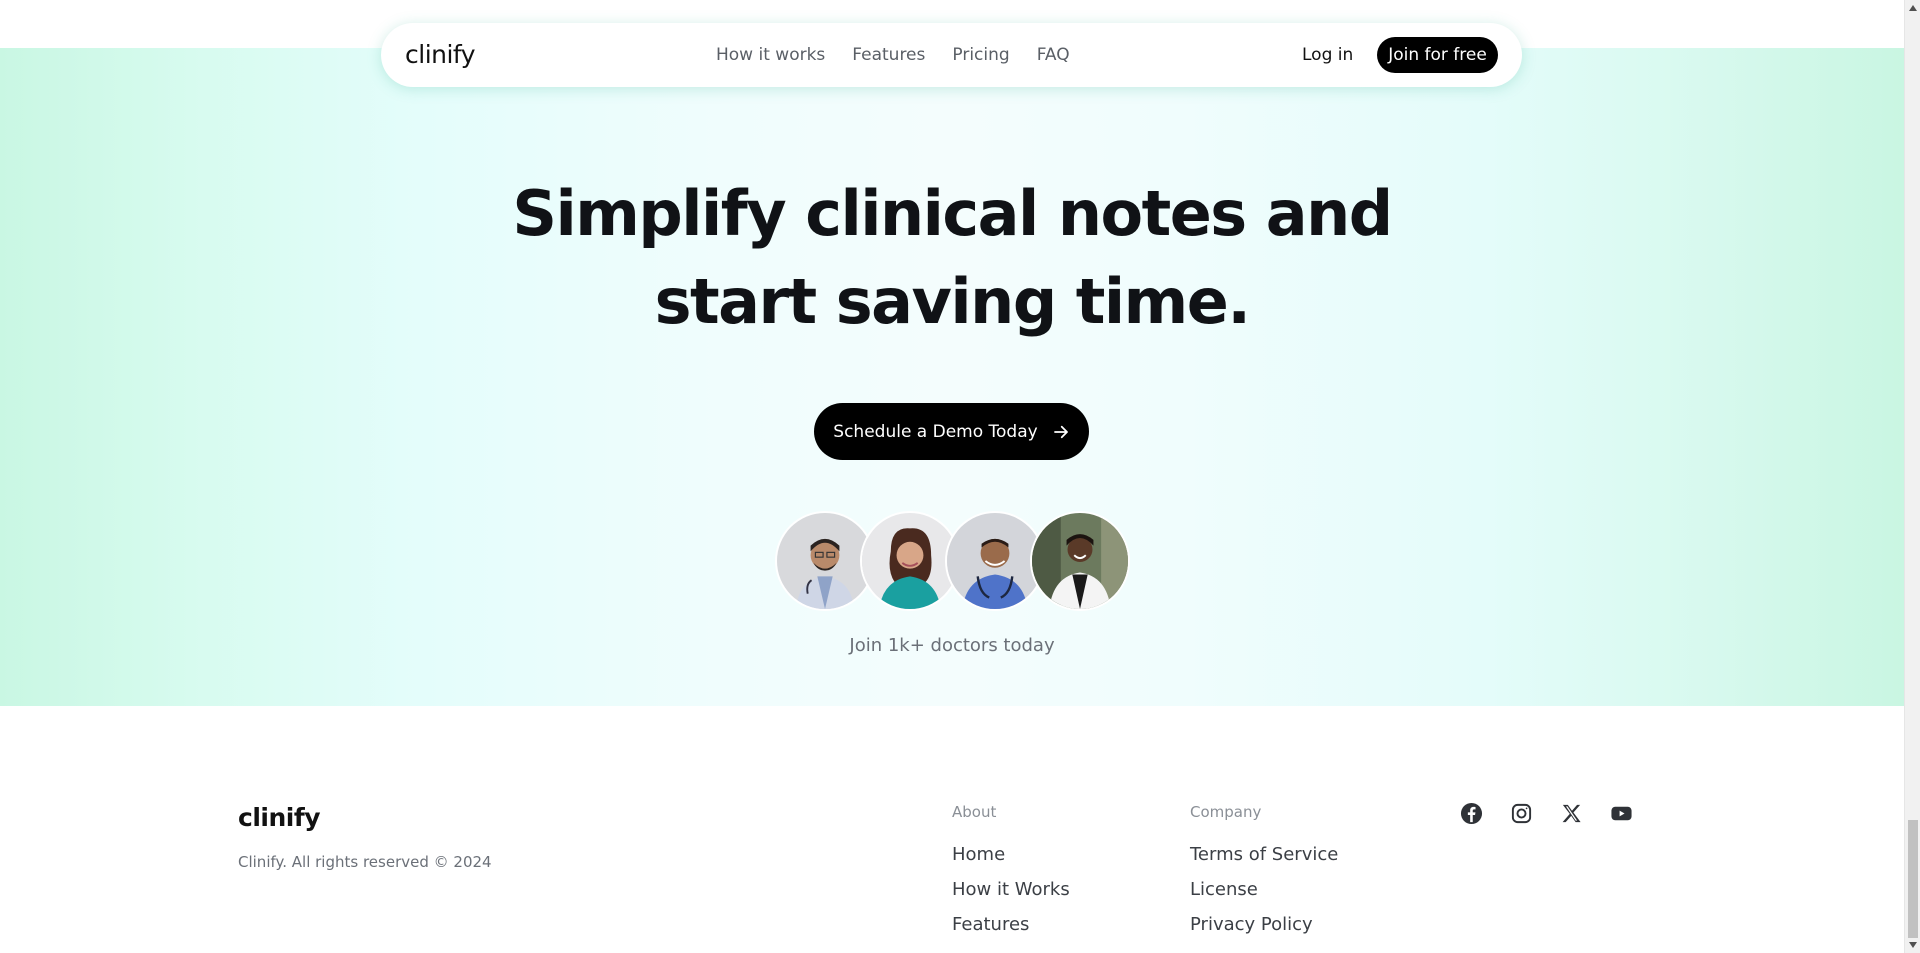  Describe the element at coordinates (1912, 945) in the screenshot. I see `scroll-down-arrow-icon` at that location.